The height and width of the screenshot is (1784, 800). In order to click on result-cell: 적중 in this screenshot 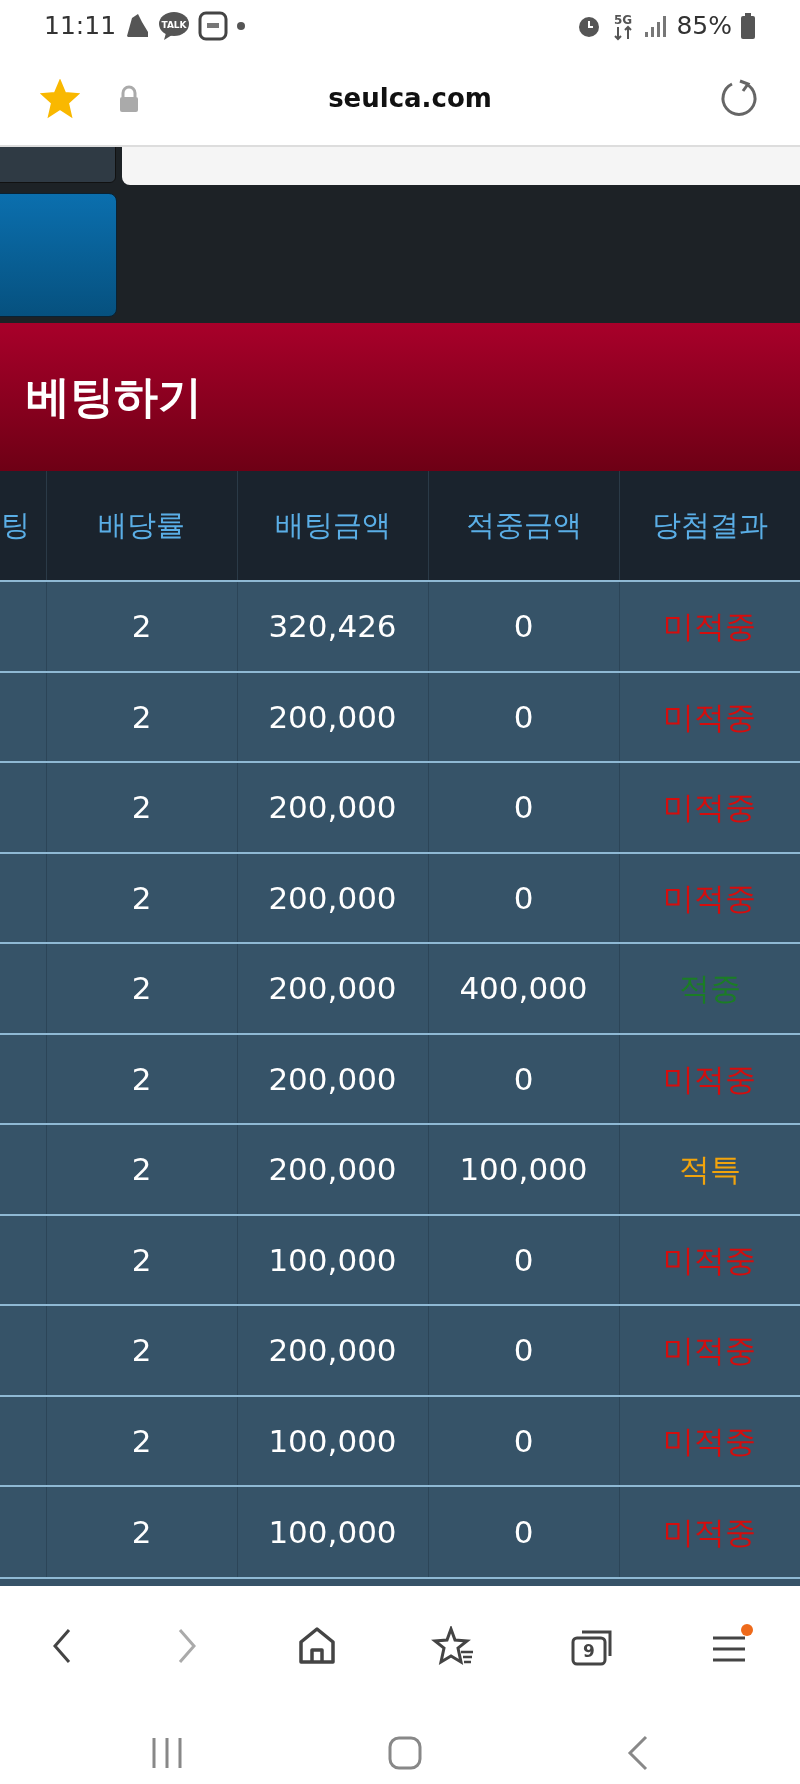, I will do `click(709, 988)`.